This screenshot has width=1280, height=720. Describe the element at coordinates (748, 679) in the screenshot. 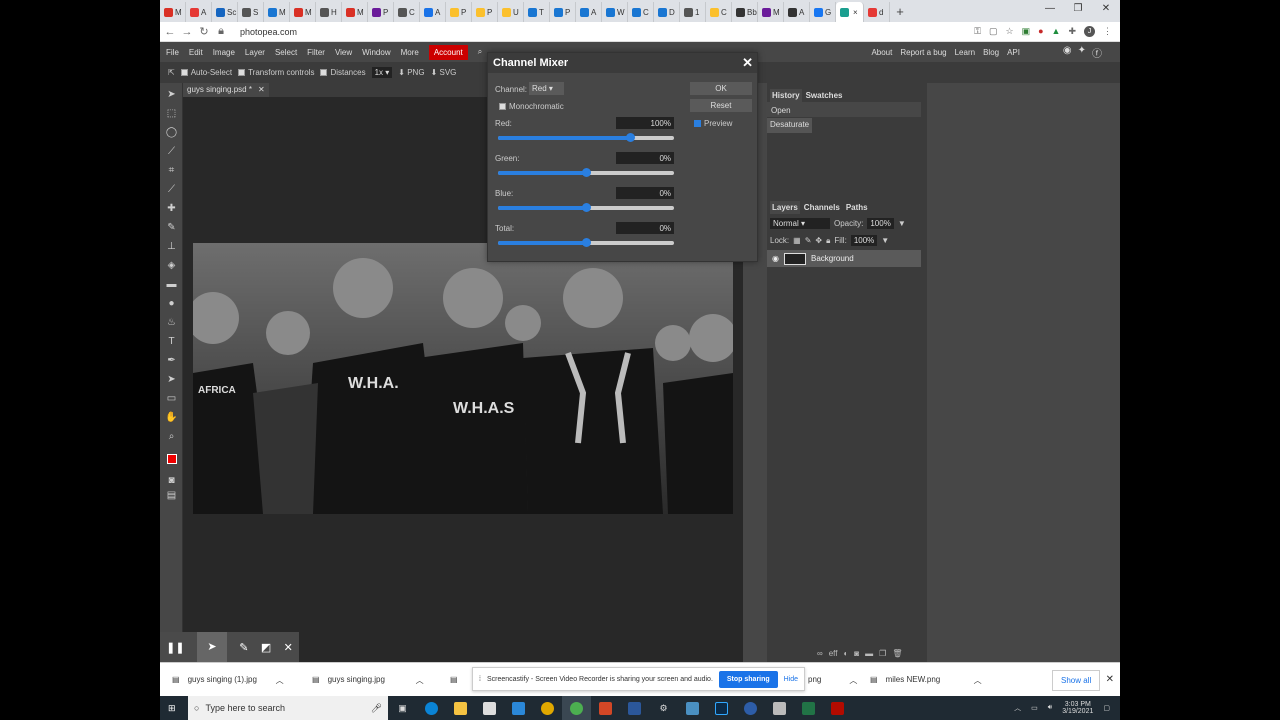

I see `stop-sharing-button: Stop sharing` at that location.